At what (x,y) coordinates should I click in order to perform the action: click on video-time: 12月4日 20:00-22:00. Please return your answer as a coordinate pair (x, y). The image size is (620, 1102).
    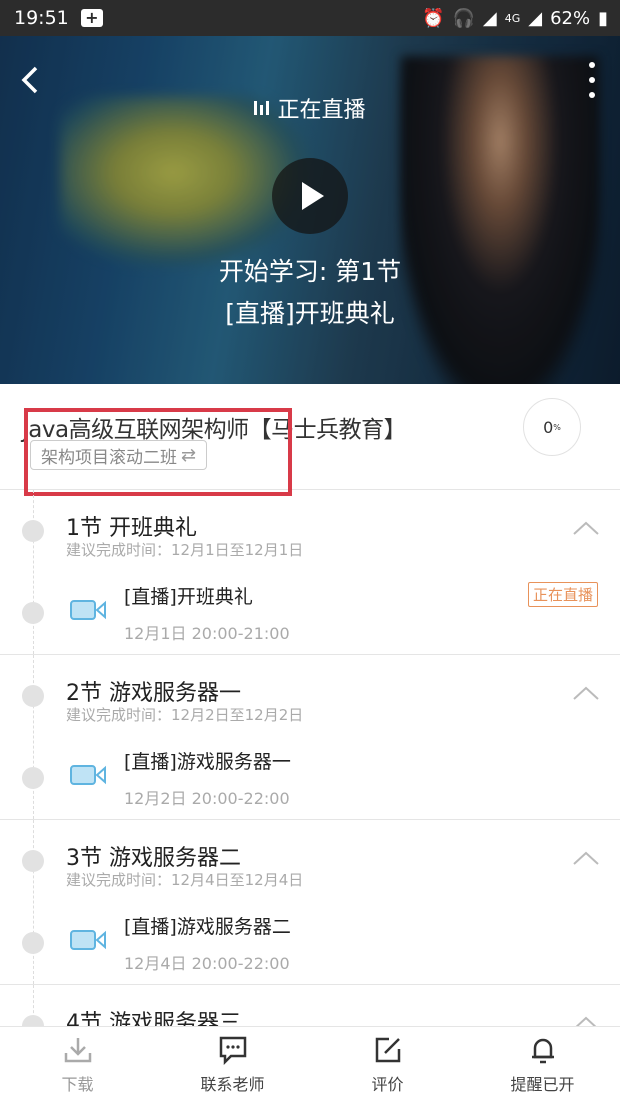
    Looking at the image, I should click on (207, 963).